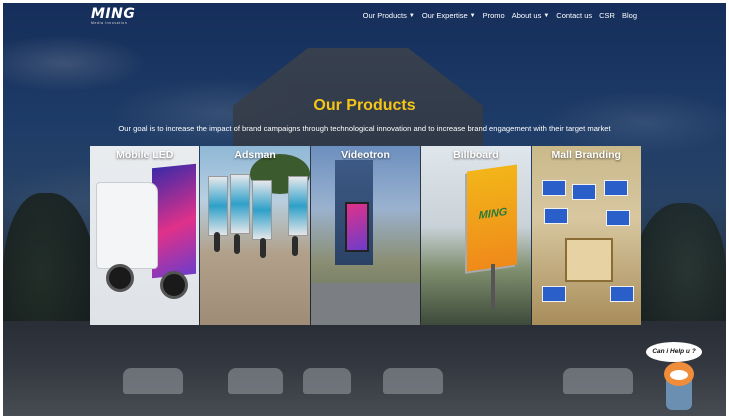 Image resolution: width=729 pixels, height=419 pixels. I want to click on section-title: Our Products, so click(364, 105).